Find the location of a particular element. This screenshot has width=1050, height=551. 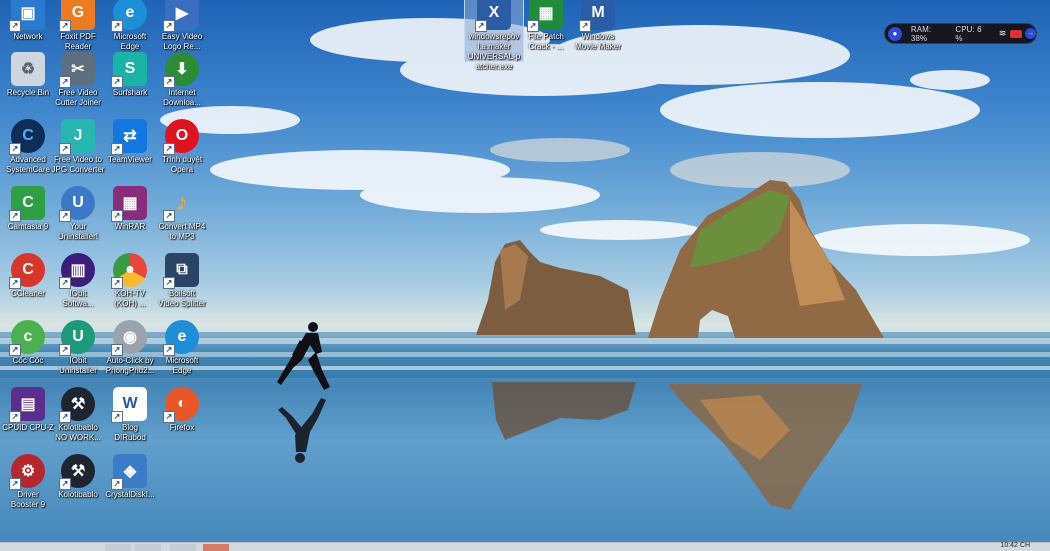

opera-icon: O ↗ is located at coordinates (181, 137).